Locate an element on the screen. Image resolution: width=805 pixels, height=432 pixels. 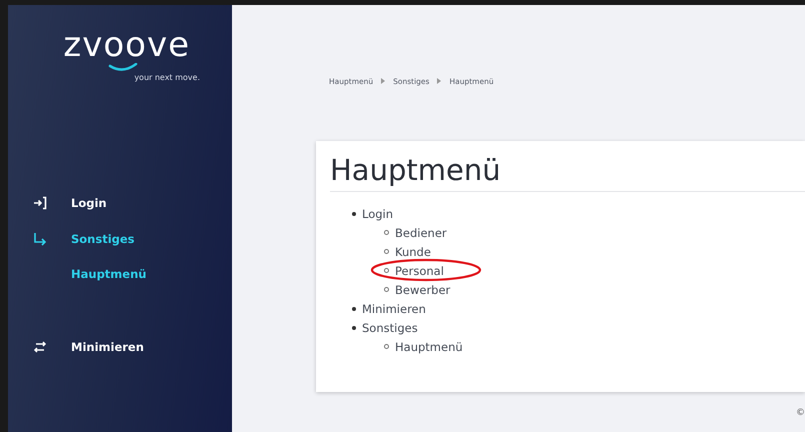
menu-link: Kunde is located at coordinates (413, 251).